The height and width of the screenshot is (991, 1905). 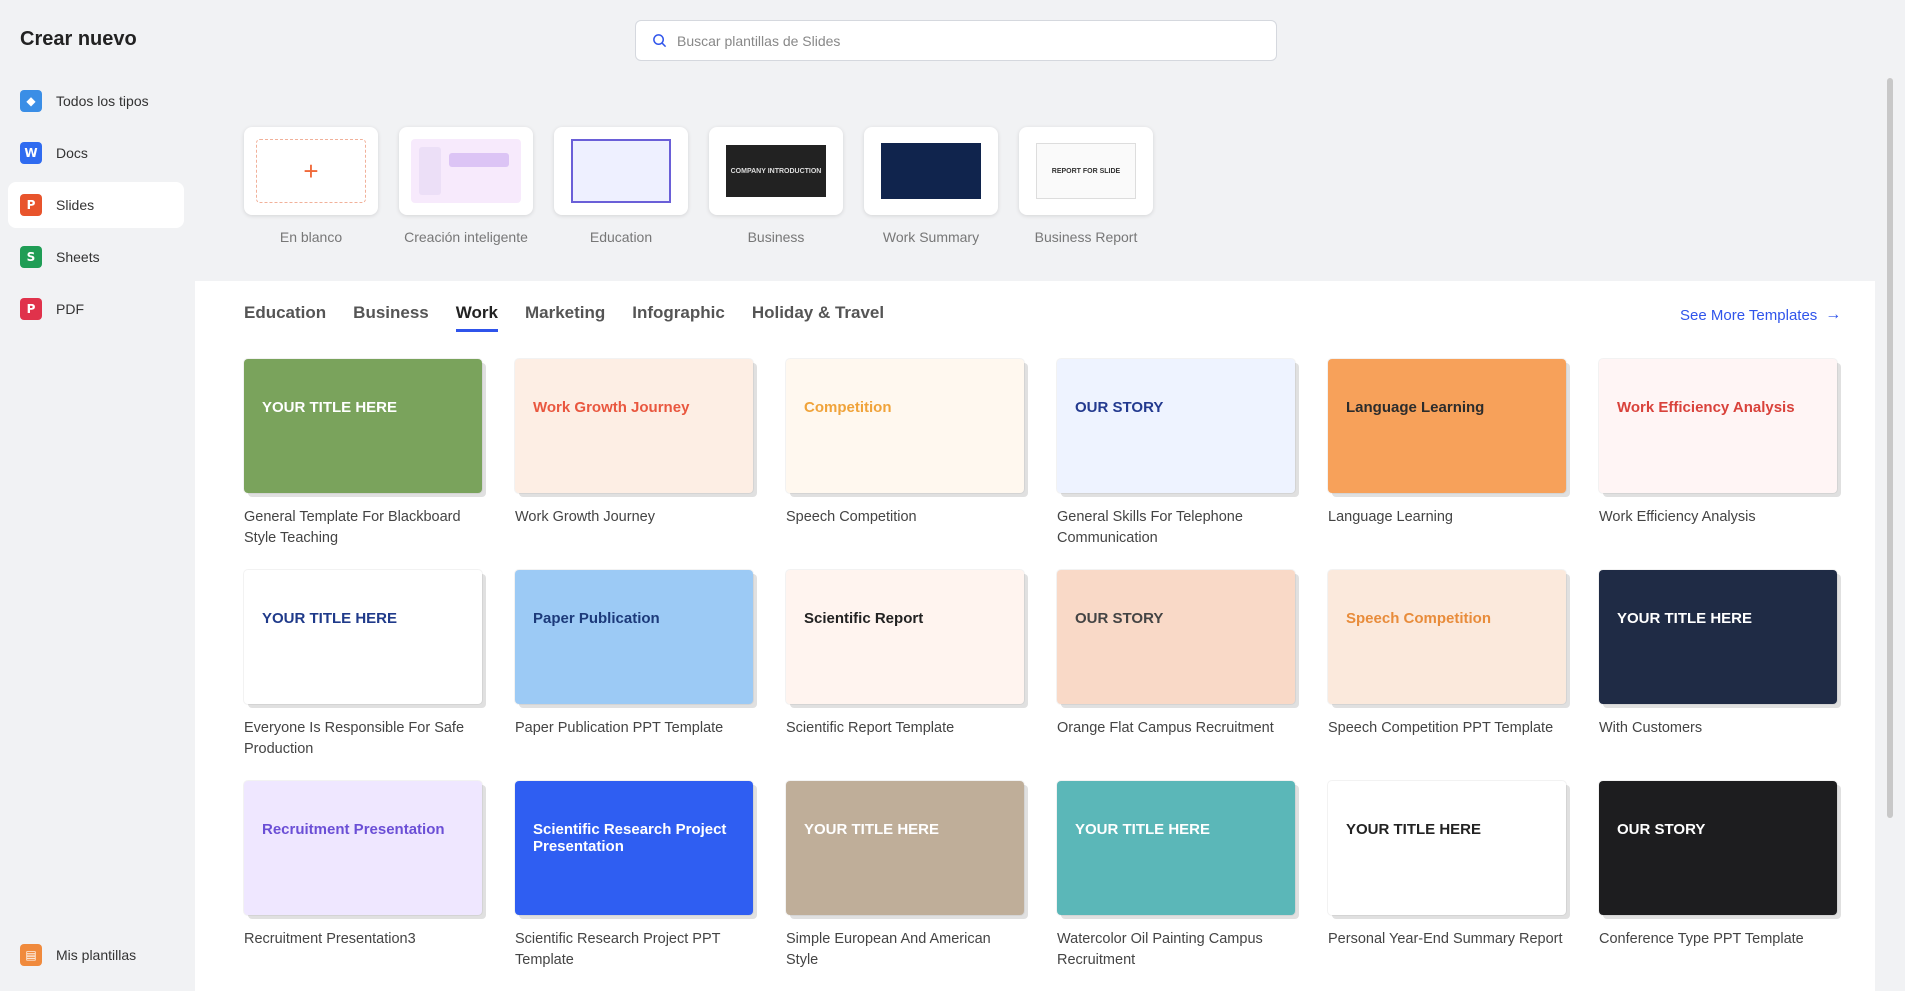 I want to click on see-more-label: See More Templates, so click(x=1749, y=315).